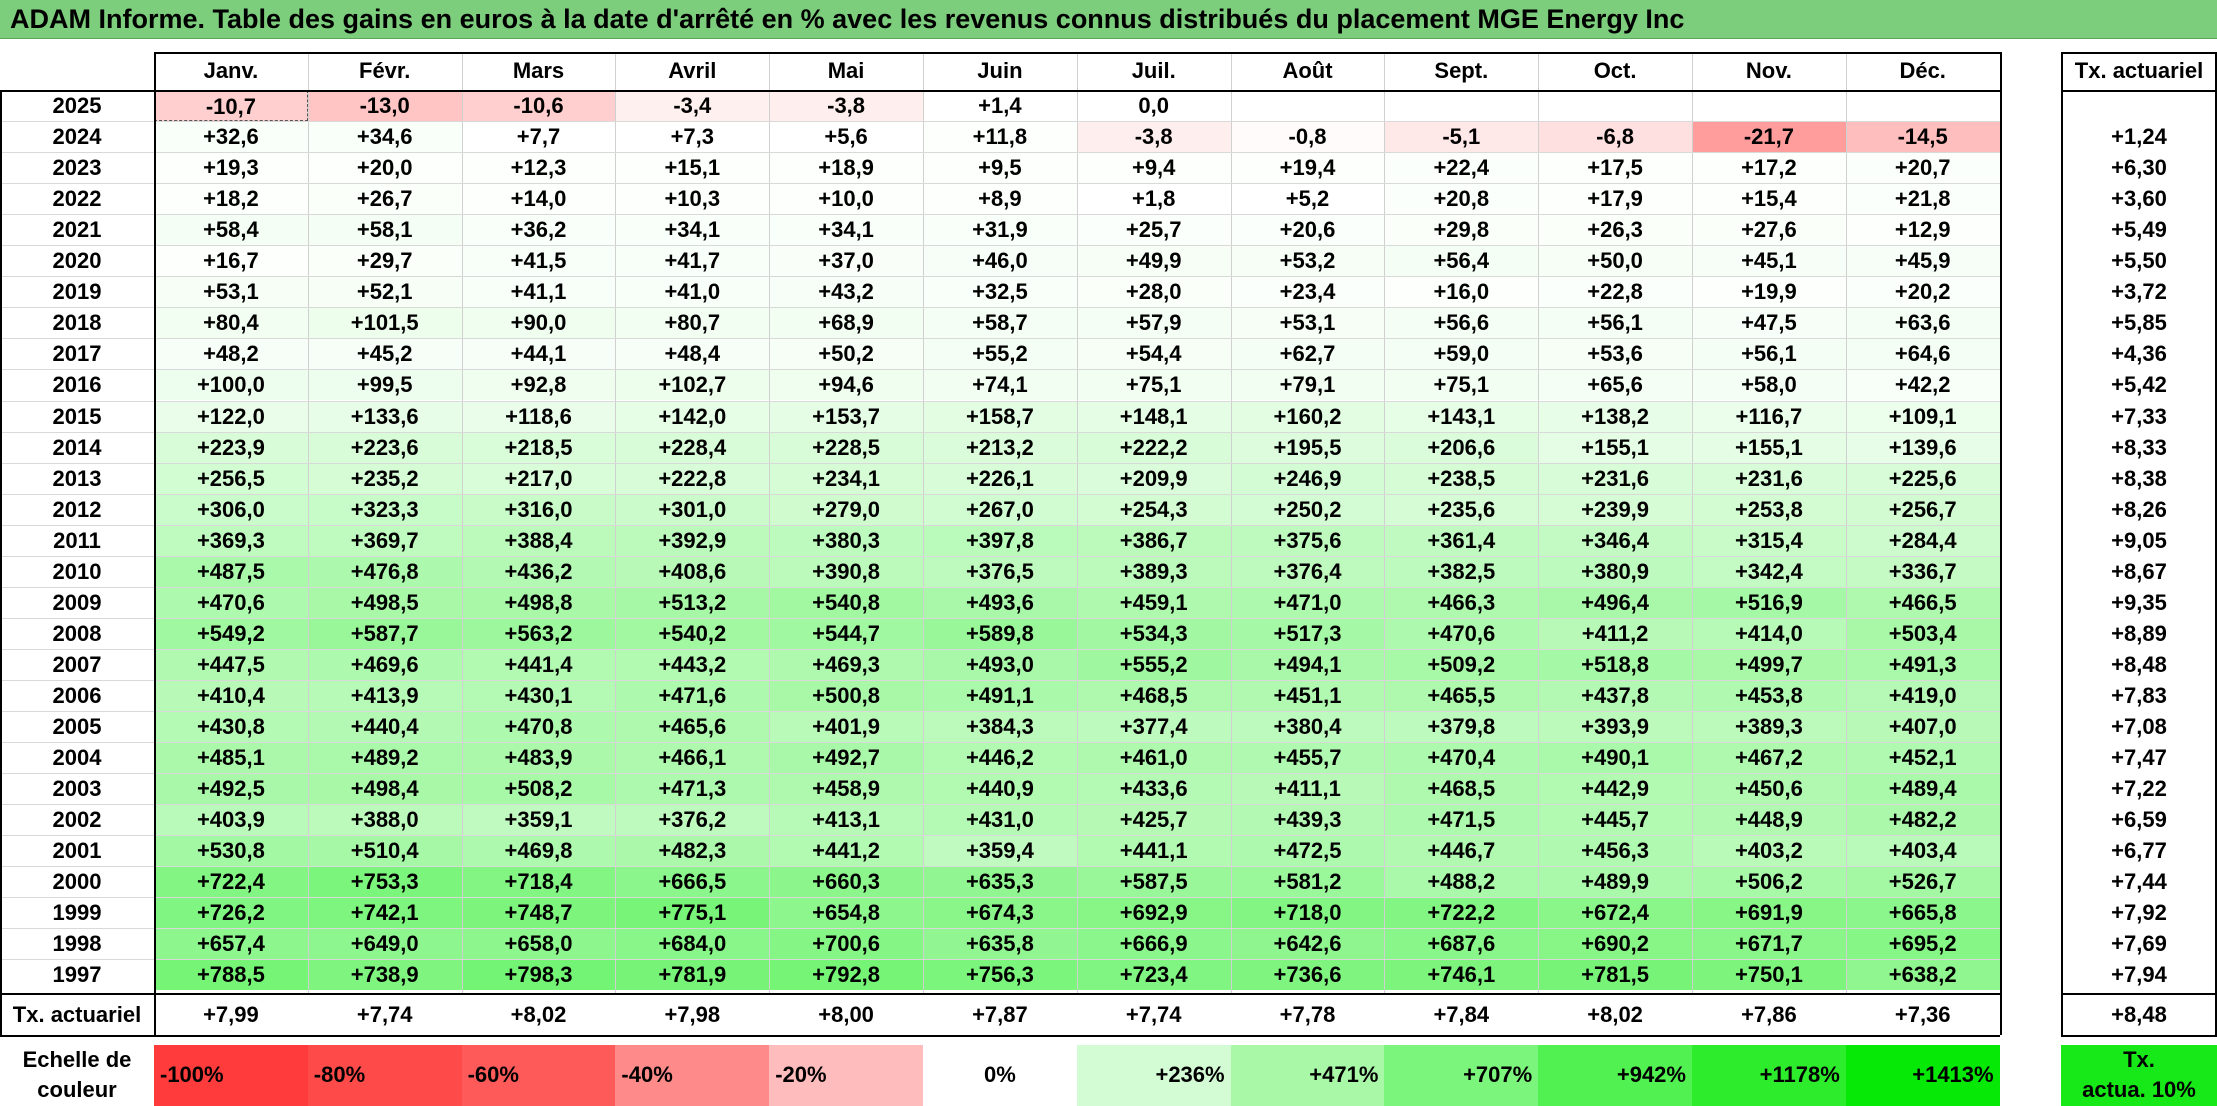 The height and width of the screenshot is (1106, 2217). What do you see at coordinates (231, 354) in the screenshot?
I see `gain-cell: +48,2` at bounding box center [231, 354].